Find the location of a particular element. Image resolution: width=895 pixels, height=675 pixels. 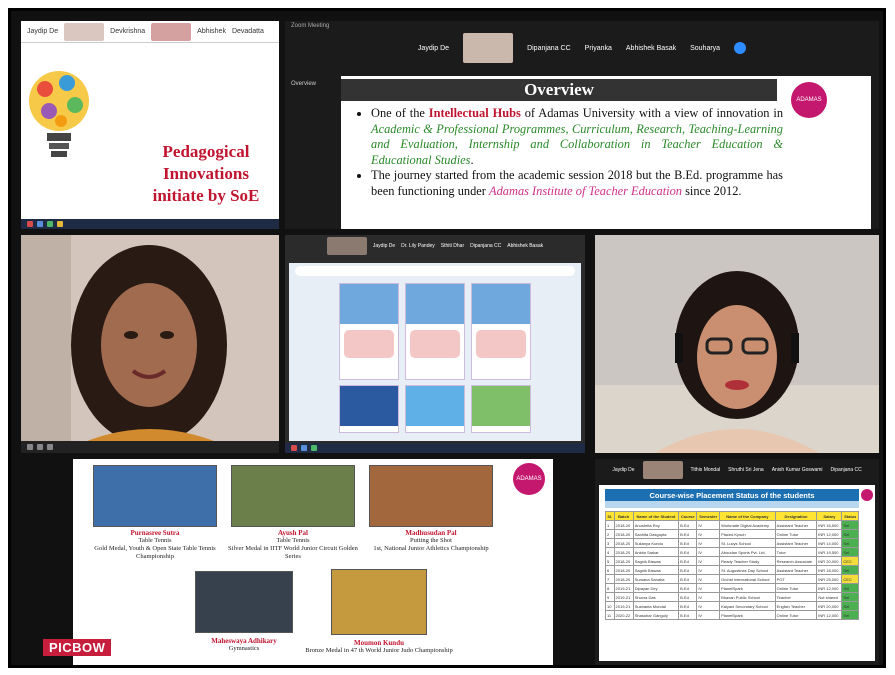

table-cell: INR 12,000 is located at coordinates (829, 588).